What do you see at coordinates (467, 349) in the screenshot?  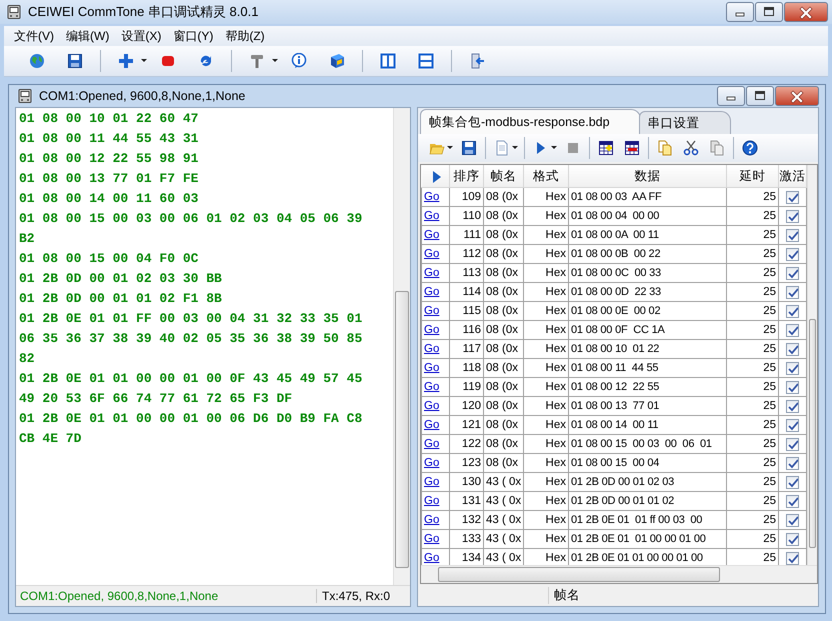 I see `table-cell: 117` at bounding box center [467, 349].